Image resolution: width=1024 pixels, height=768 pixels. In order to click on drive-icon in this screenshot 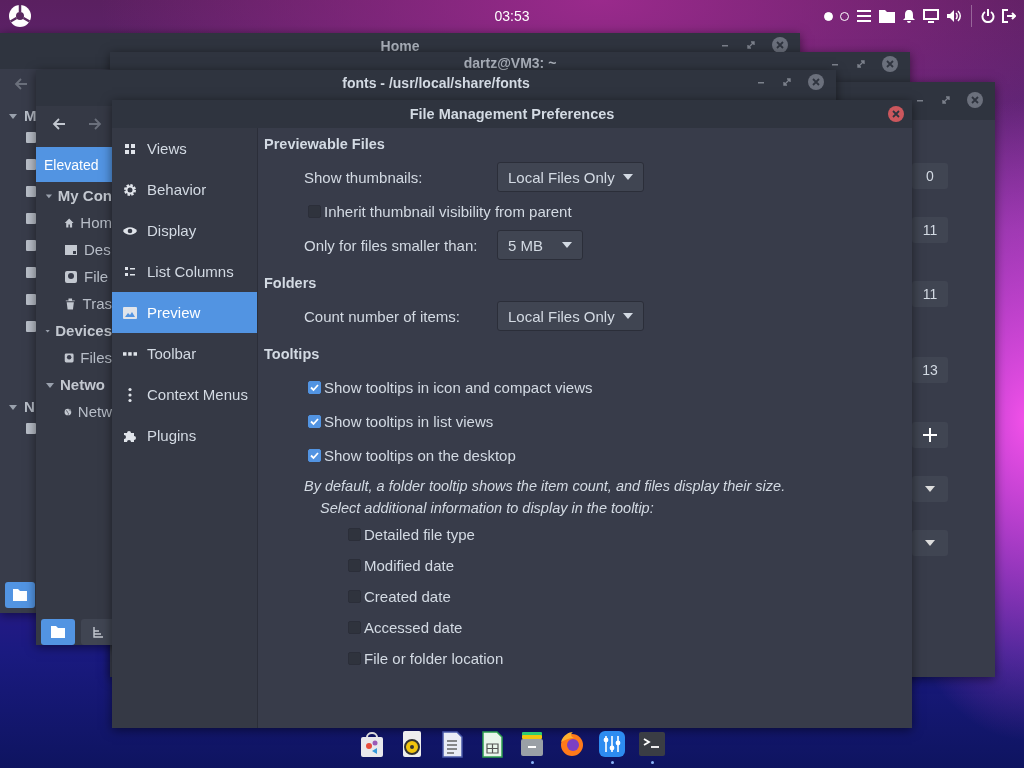, I will do `click(71, 276)`.